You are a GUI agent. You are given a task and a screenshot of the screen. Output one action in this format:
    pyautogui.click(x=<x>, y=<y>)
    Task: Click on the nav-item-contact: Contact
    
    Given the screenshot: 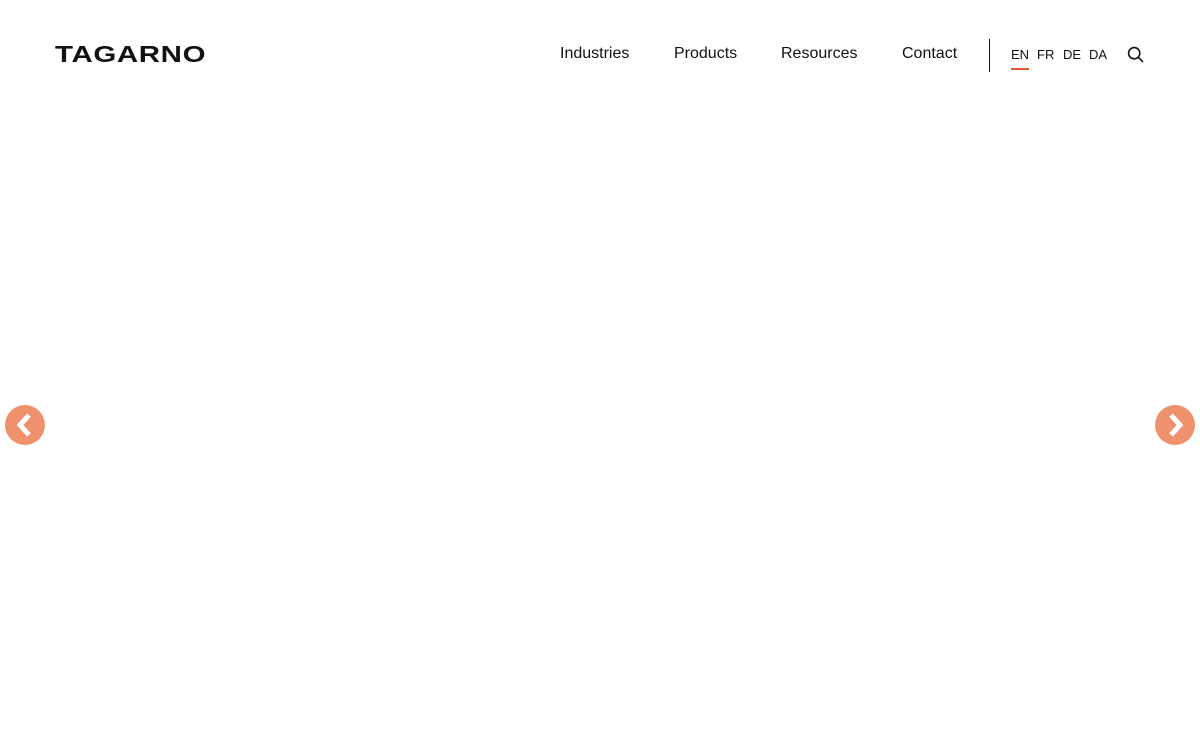 What is the action you would take?
    pyautogui.click(x=929, y=54)
    